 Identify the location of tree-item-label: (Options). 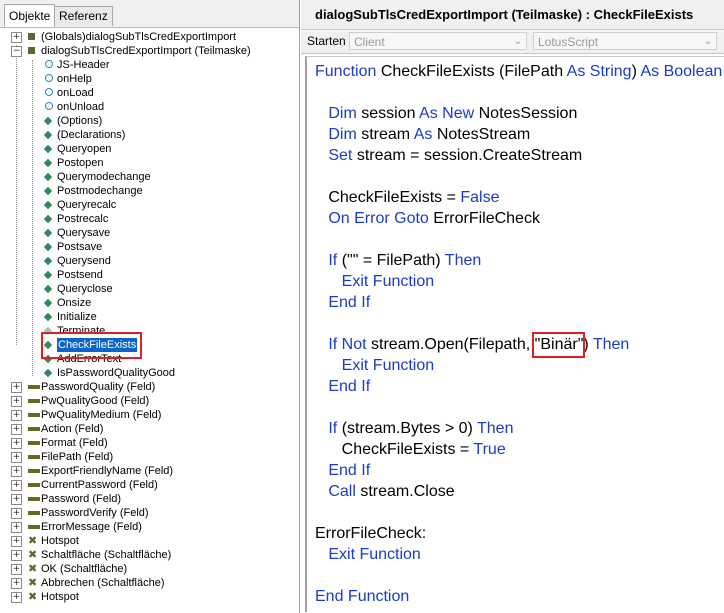
(80, 121).